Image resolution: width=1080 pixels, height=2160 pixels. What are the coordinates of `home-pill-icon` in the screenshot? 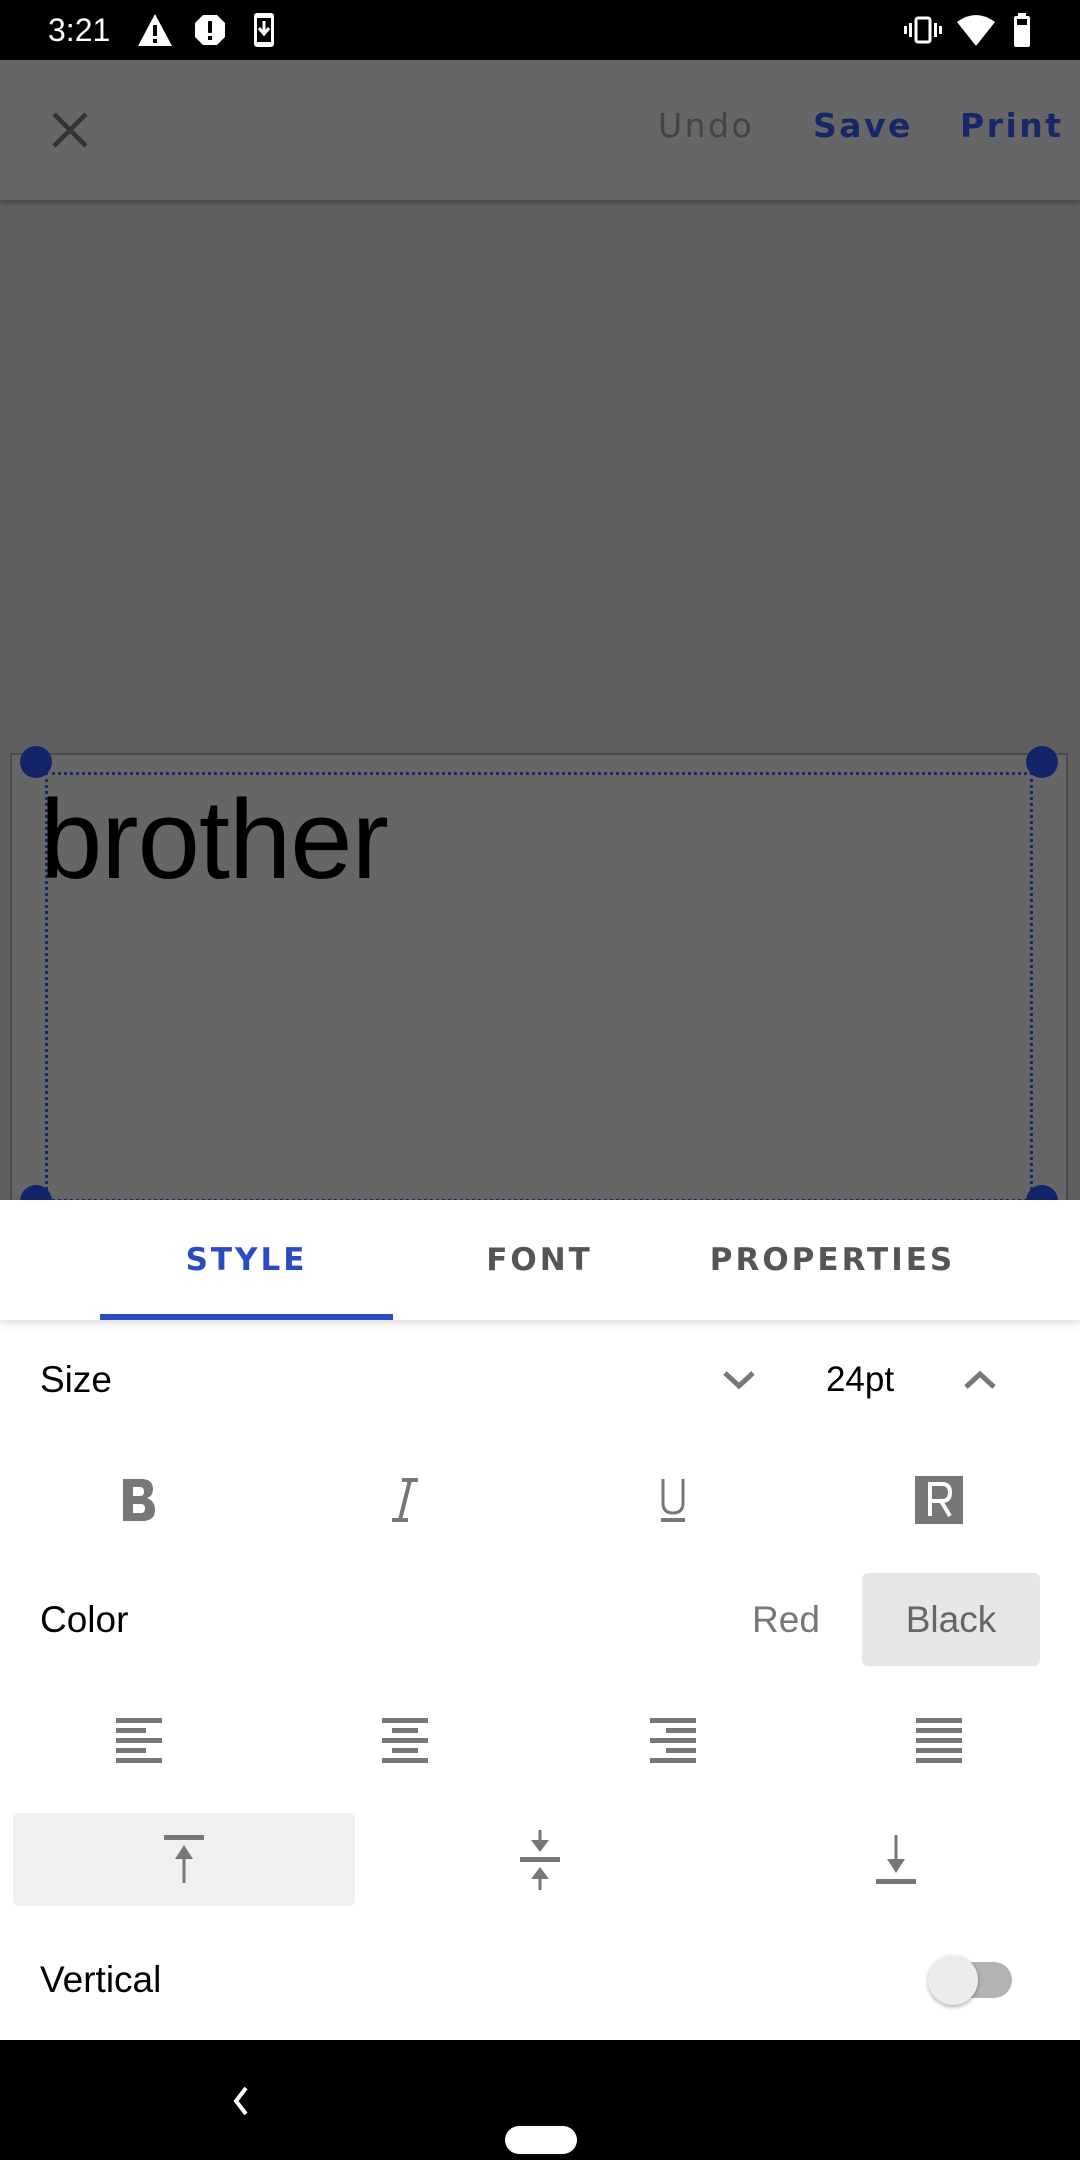 It's located at (541, 2140).